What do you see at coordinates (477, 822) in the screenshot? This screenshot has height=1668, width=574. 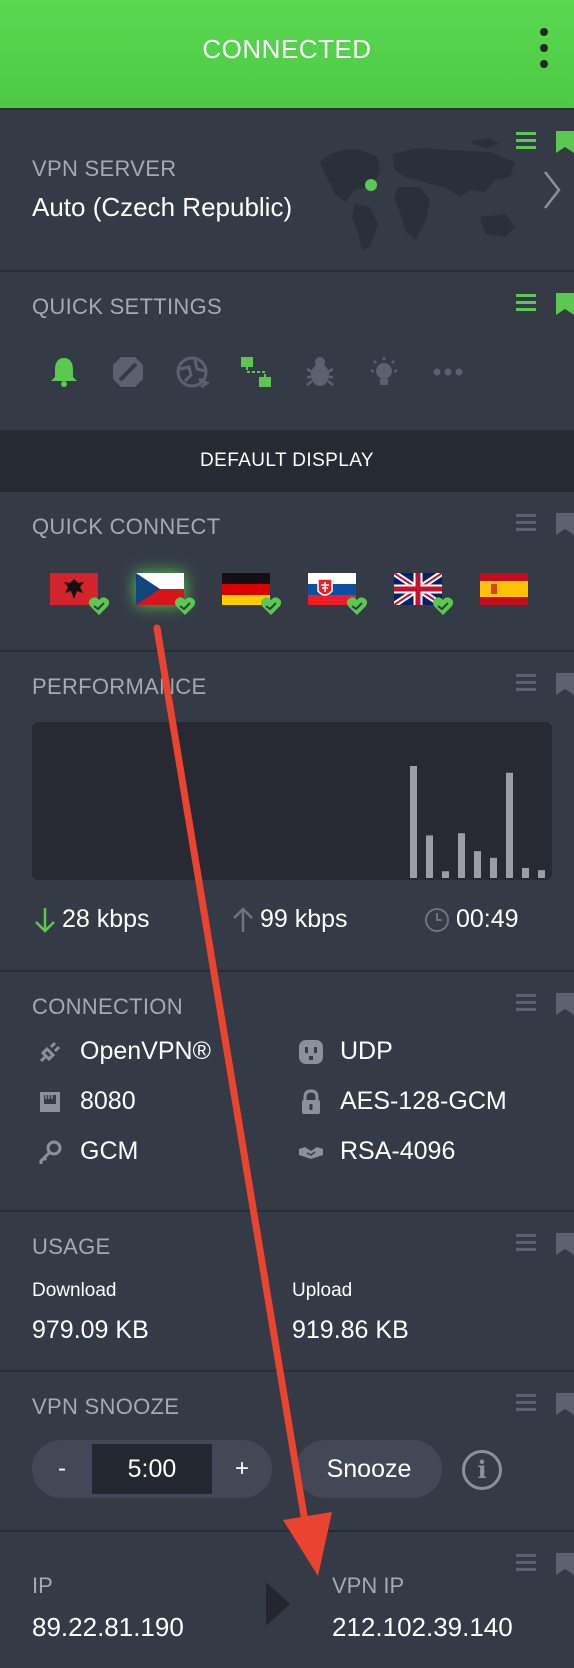 I see `performance-bars` at bounding box center [477, 822].